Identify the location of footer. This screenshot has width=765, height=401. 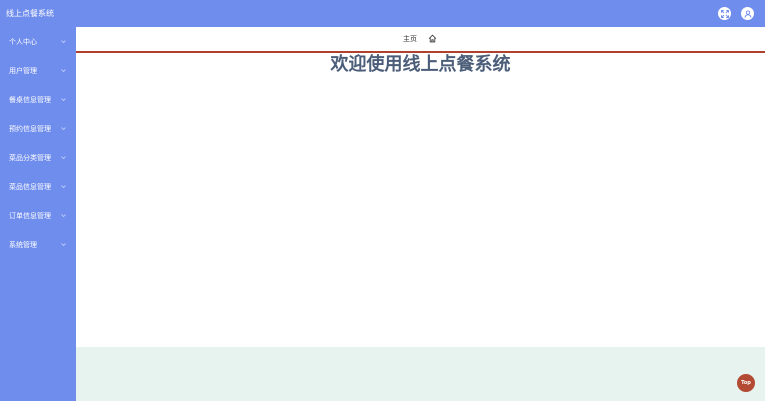
(420, 374).